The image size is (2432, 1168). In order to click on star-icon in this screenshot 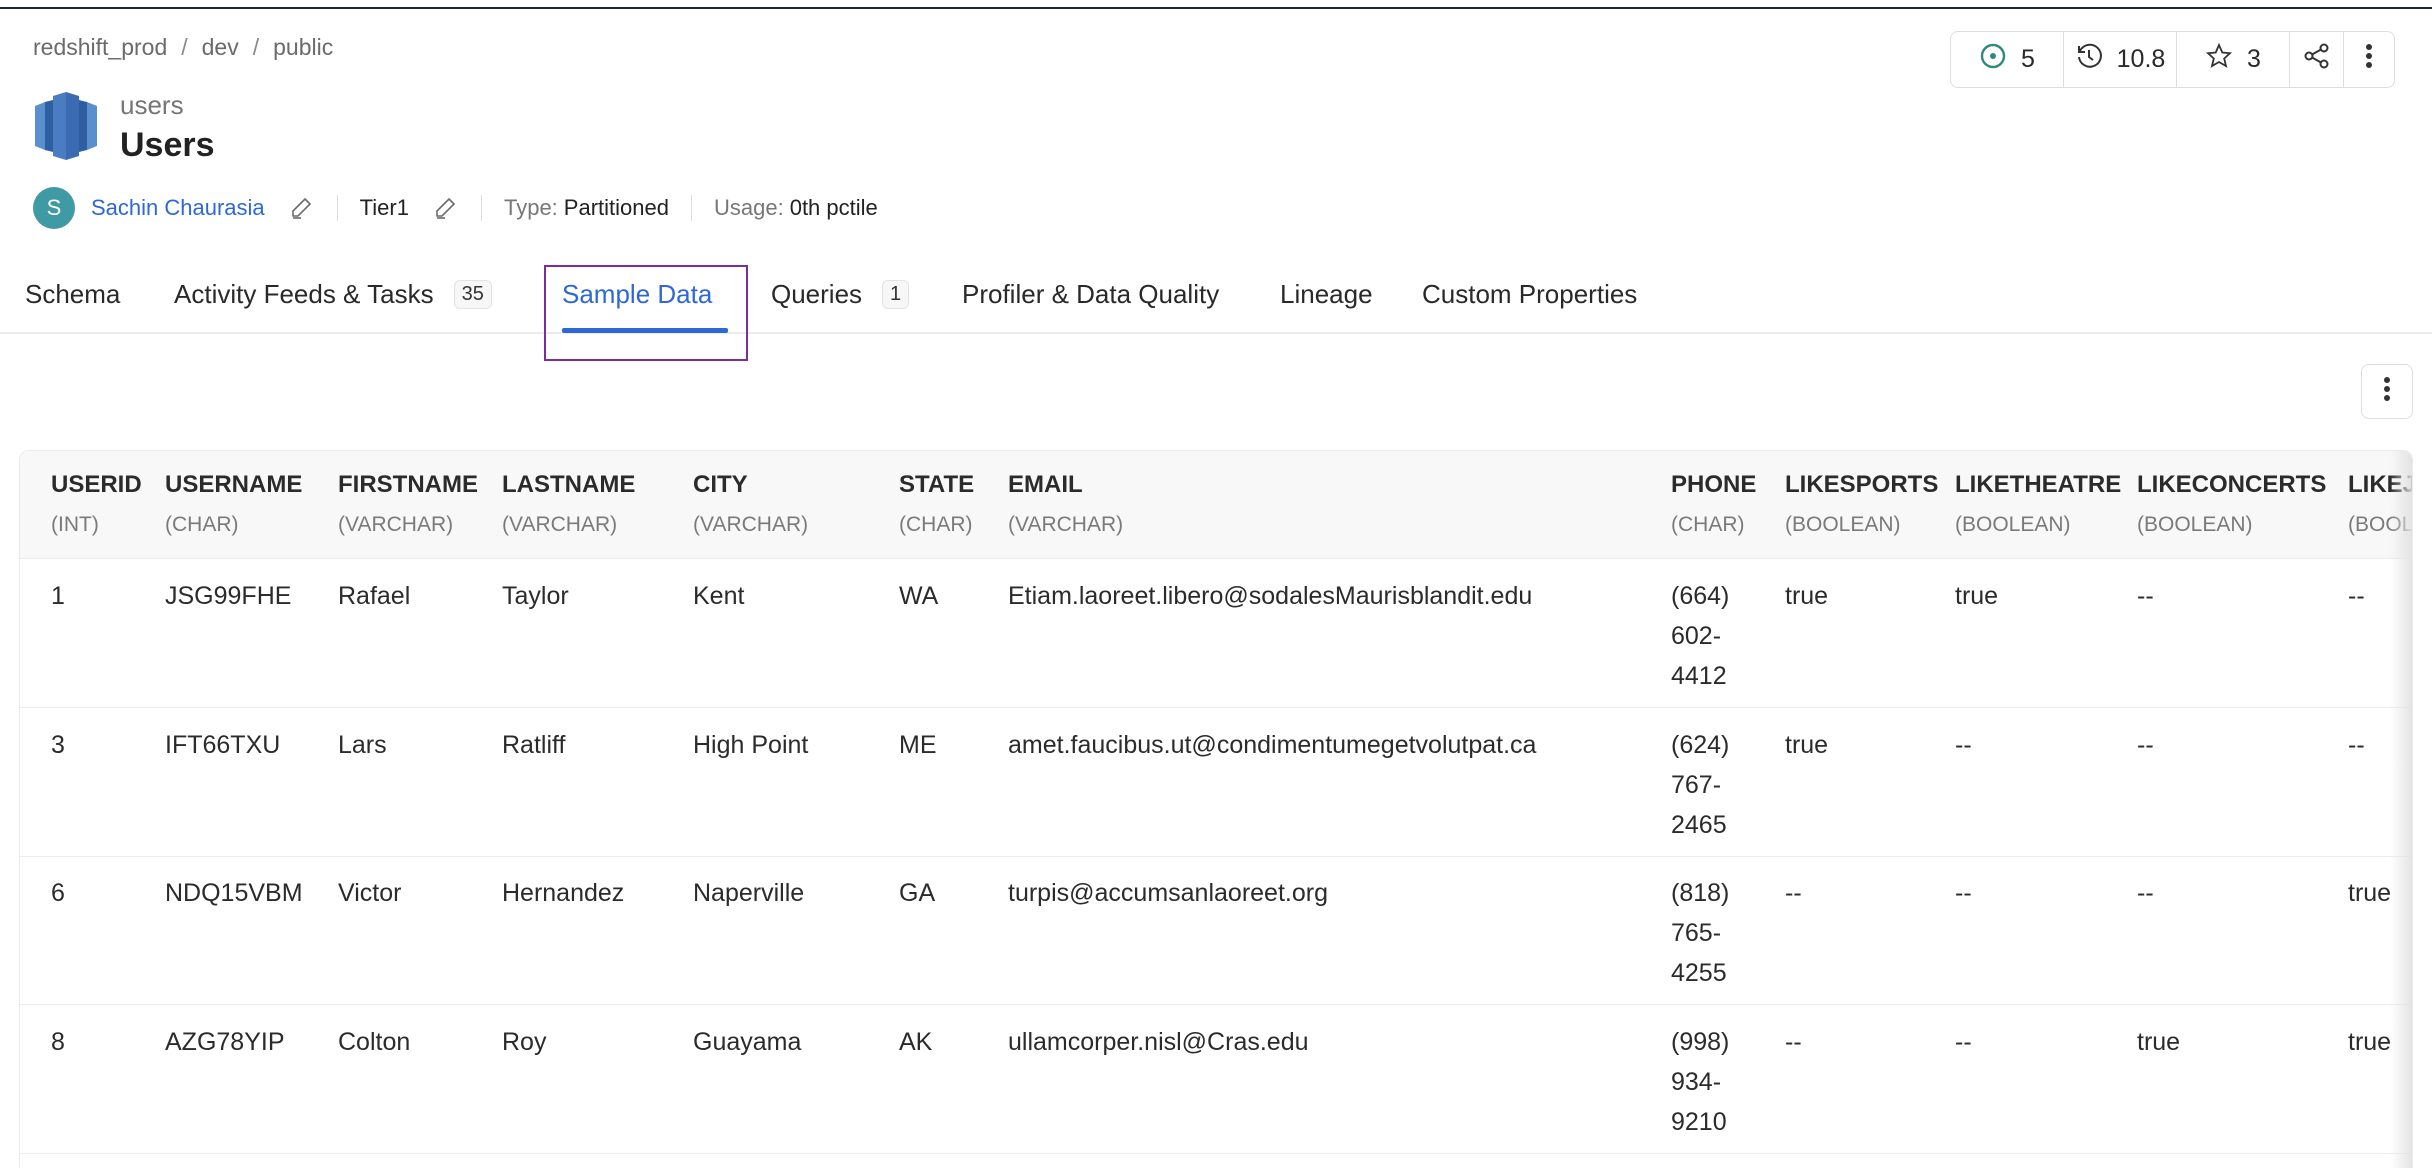, I will do `click(2219, 59)`.